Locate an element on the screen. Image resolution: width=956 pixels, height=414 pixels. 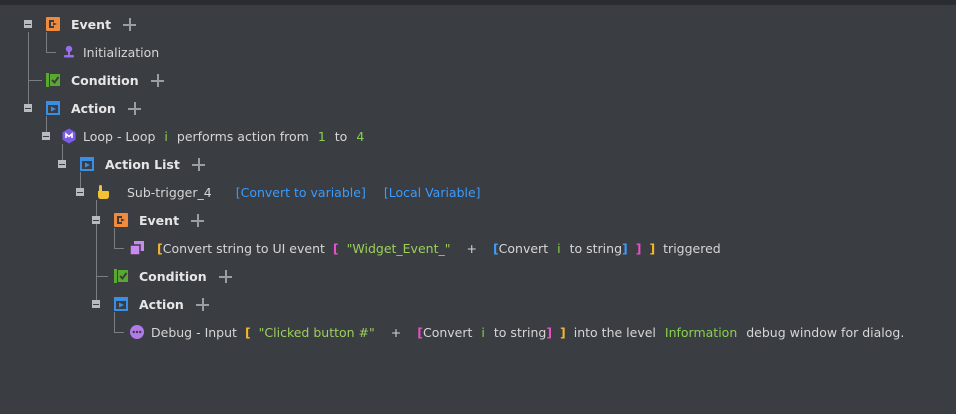
loop-middle: performs action from is located at coordinates (242, 136).